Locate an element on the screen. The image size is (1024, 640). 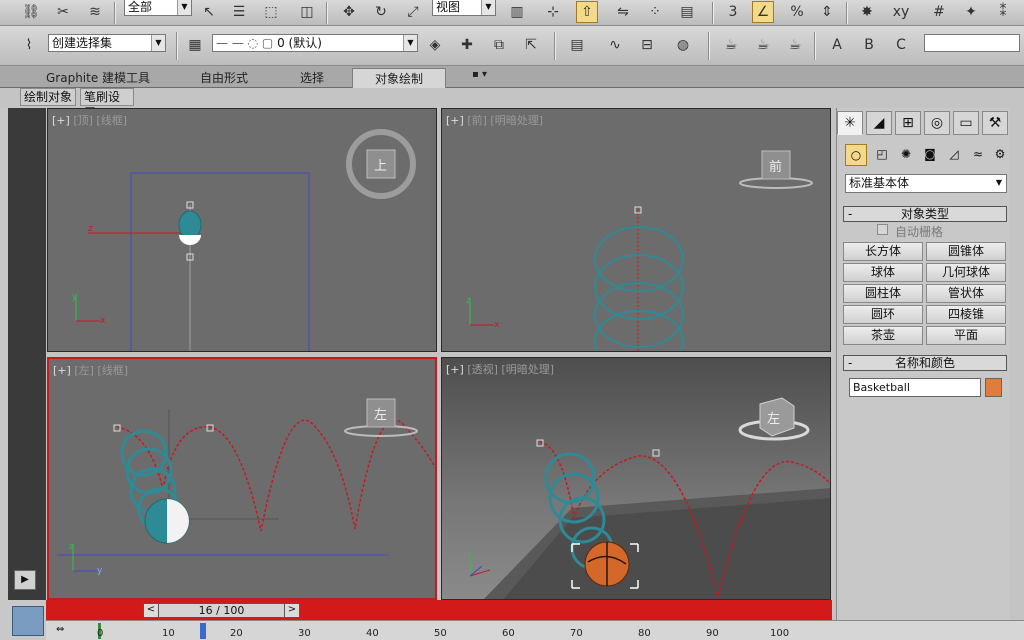
create-tab-icon: ✳ is located at coordinates (850, 123).